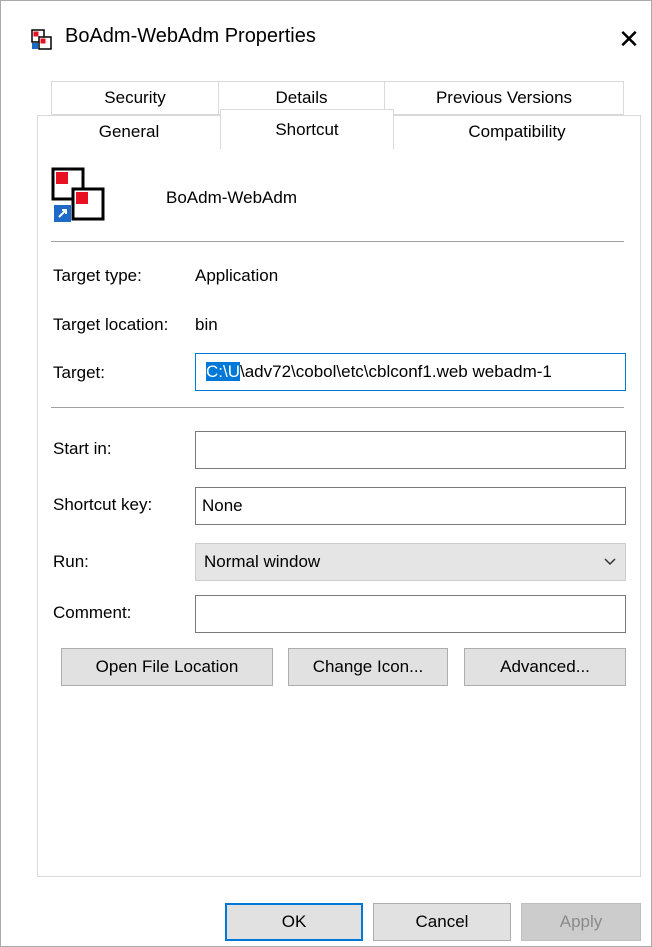 The image size is (652, 947). I want to click on tab-previous-versions: Previous Versions, so click(504, 98).